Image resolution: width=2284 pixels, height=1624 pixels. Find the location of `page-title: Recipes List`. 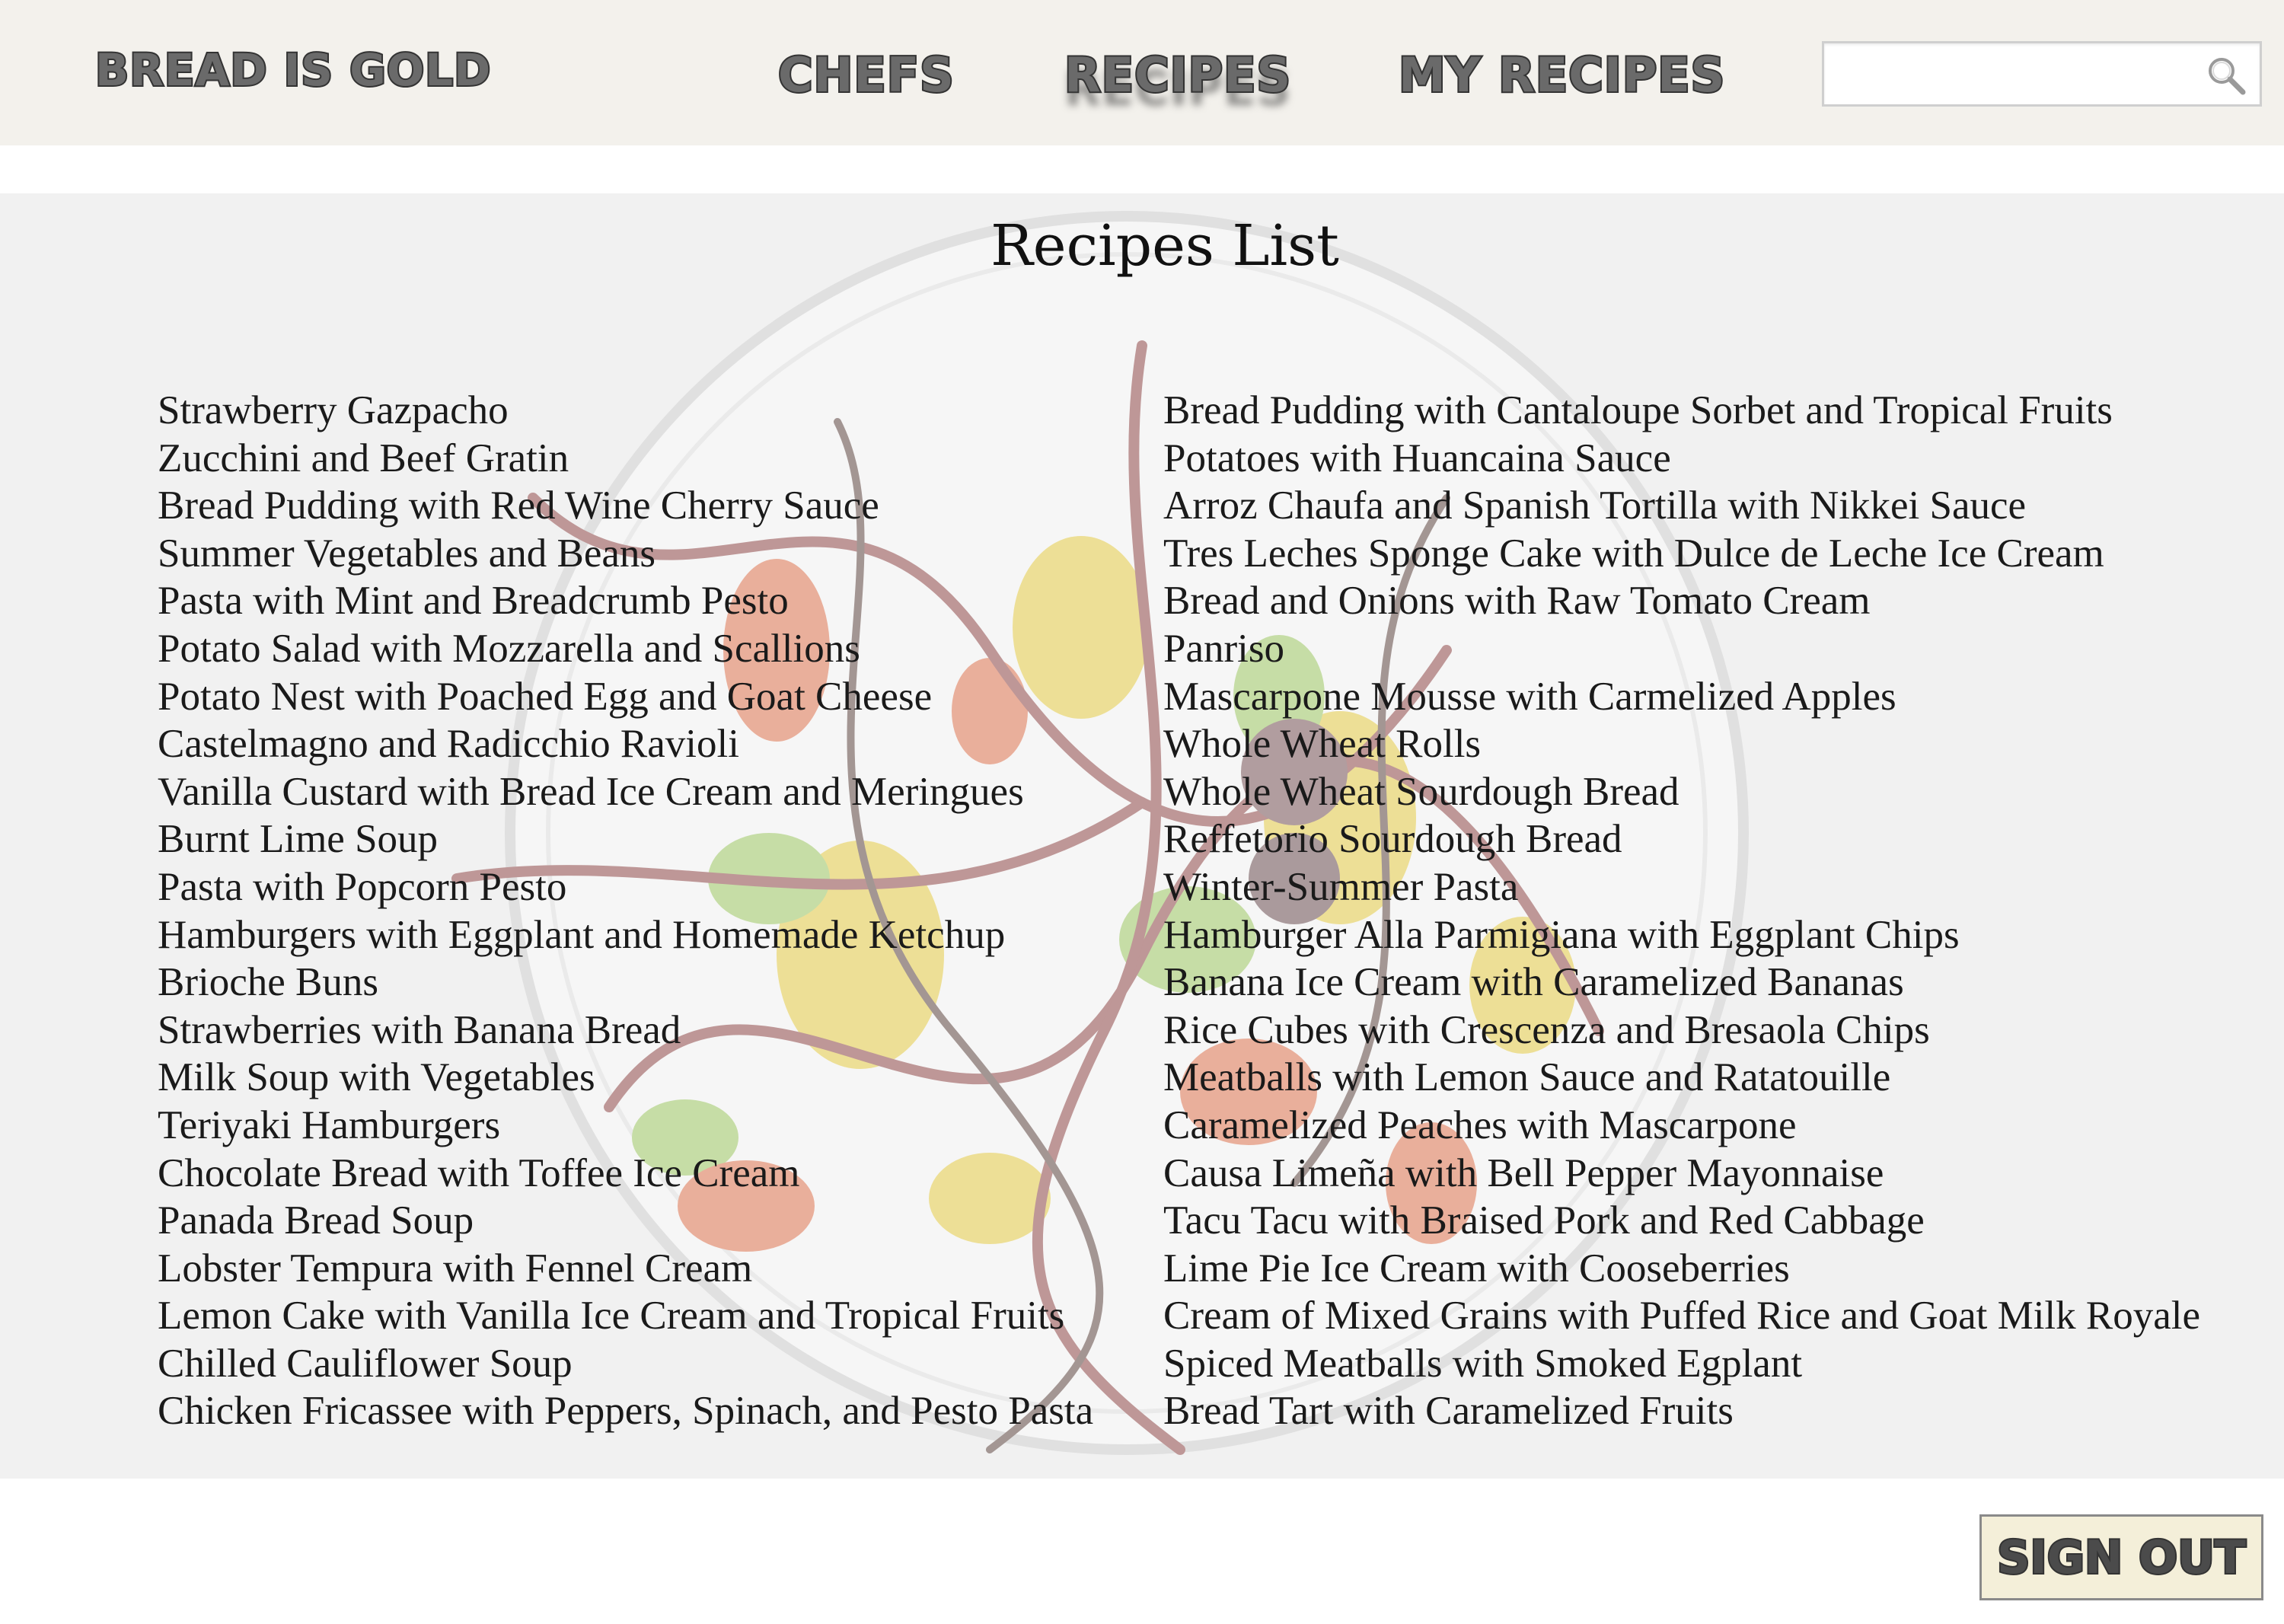

page-title: Recipes List is located at coordinates (1164, 246).